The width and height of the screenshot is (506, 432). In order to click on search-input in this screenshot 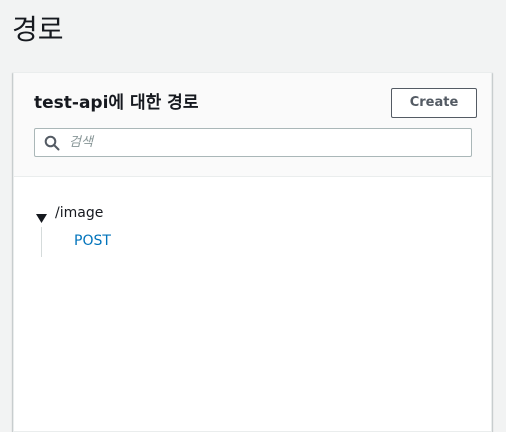, I will do `click(267, 142)`.